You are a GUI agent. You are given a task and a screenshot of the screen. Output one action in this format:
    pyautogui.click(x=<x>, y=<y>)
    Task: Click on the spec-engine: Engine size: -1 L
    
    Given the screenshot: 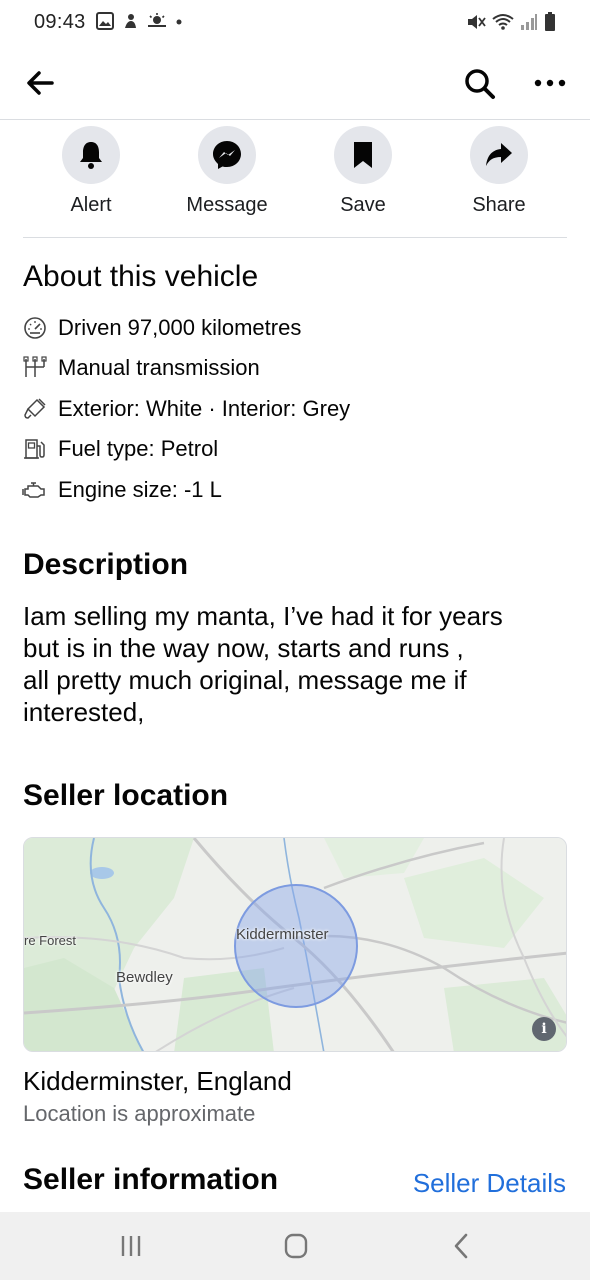 What is the action you would take?
    pyautogui.click(x=122, y=490)
    